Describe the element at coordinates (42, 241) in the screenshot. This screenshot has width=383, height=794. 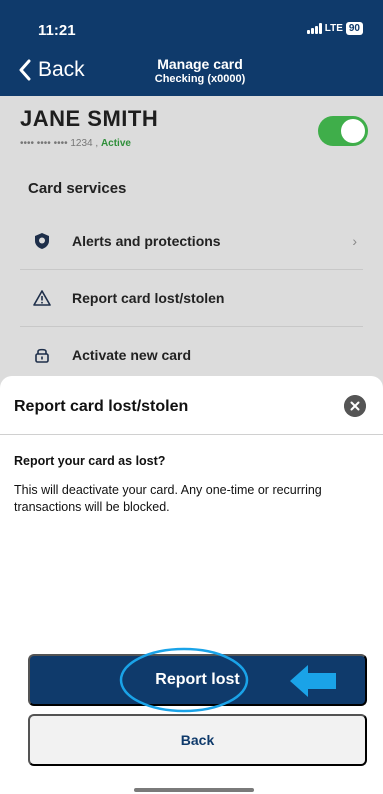
I see `shield-icon` at that location.